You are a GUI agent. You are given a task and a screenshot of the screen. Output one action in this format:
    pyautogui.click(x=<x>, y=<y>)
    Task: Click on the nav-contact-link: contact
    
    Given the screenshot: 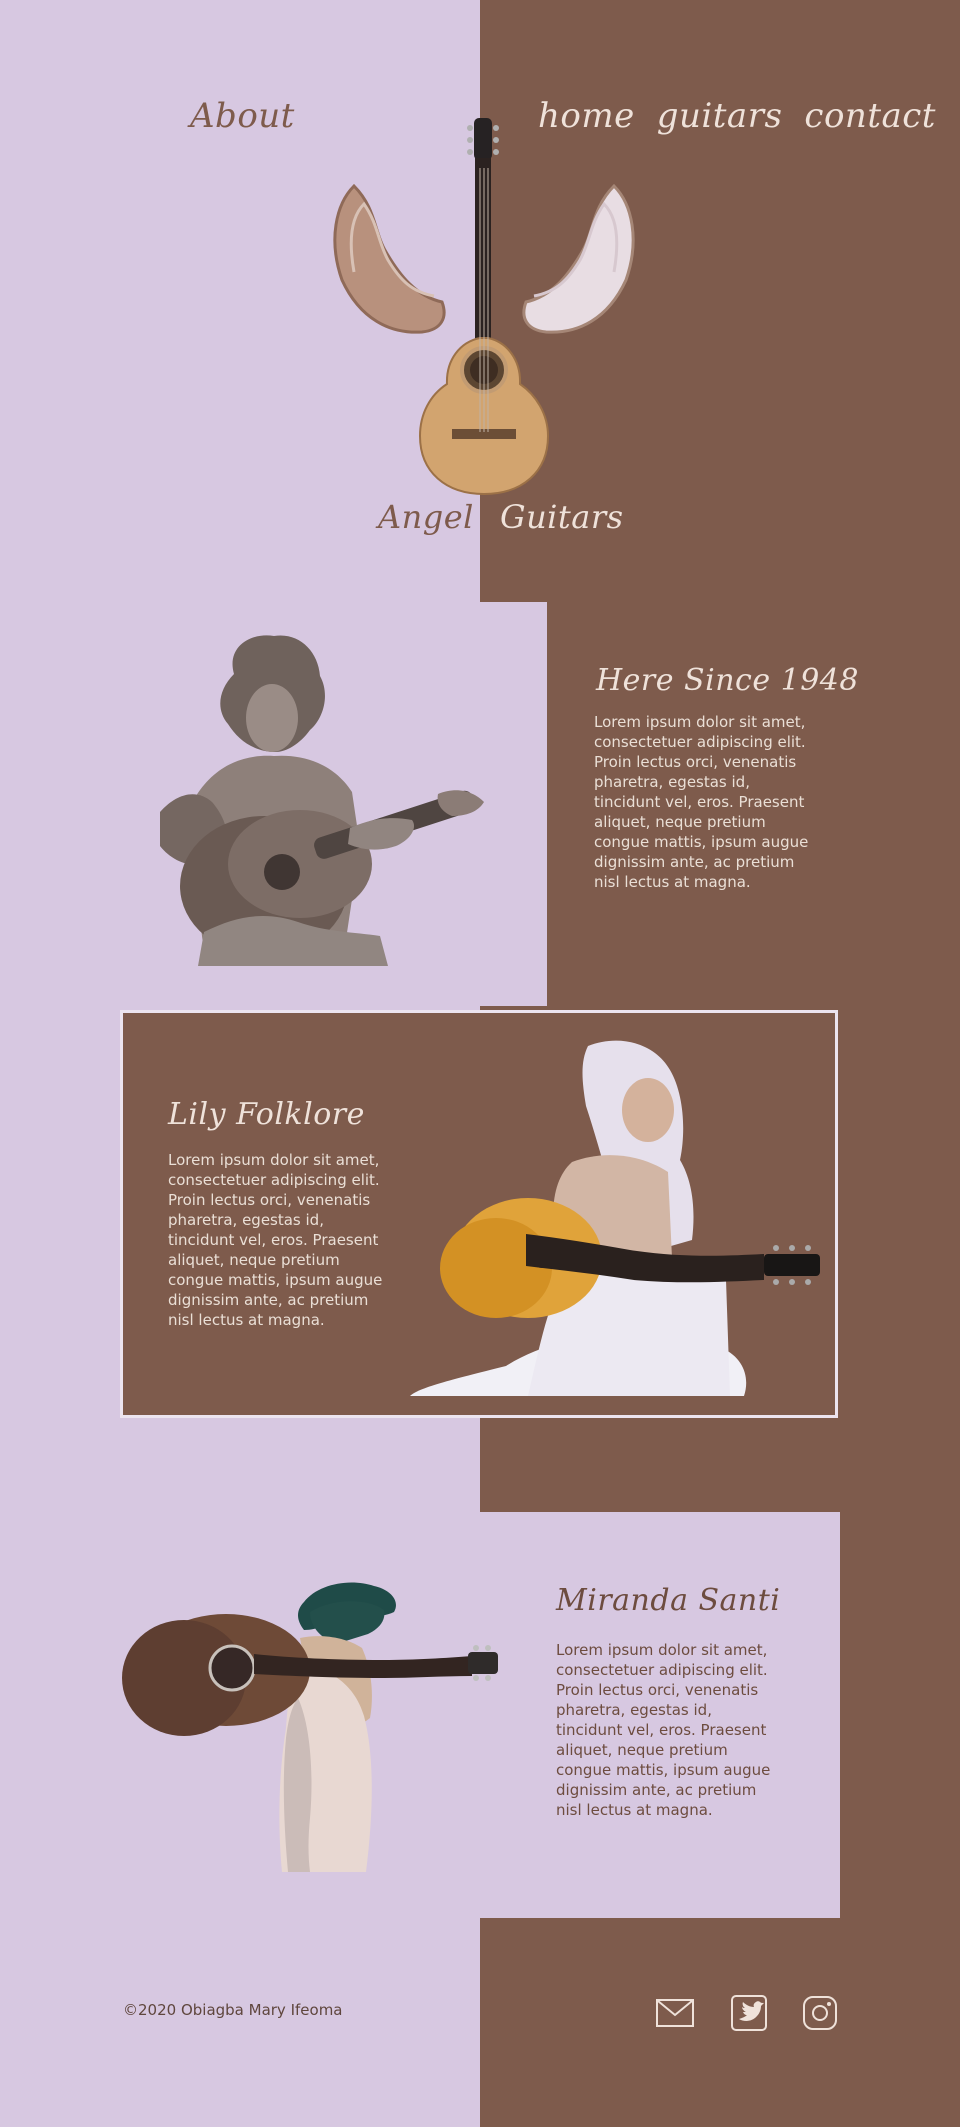 What is the action you would take?
    pyautogui.click(x=870, y=116)
    